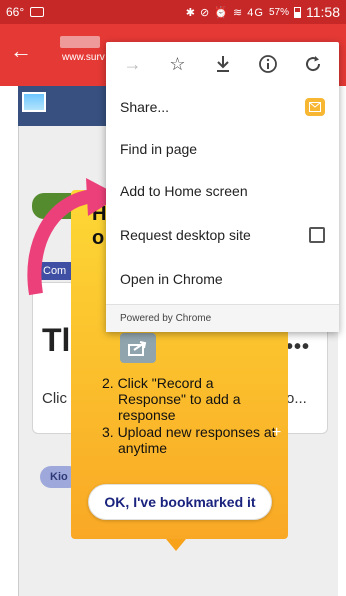 This screenshot has height=596, width=346. Describe the element at coordinates (315, 107) in the screenshot. I see `share-app-icon` at that location.